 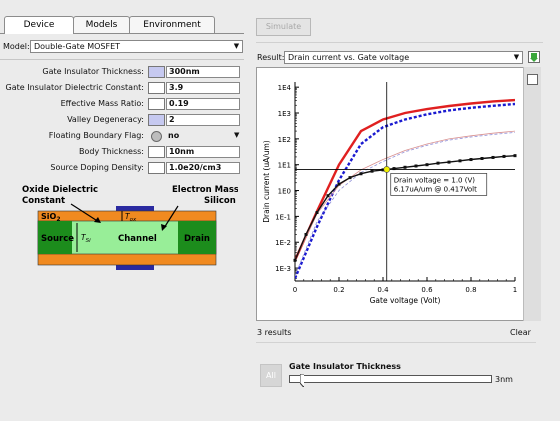 What do you see at coordinates (203, 120) in the screenshot?
I see `valley-degeneracy-input: 2` at bounding box center [203, 120].